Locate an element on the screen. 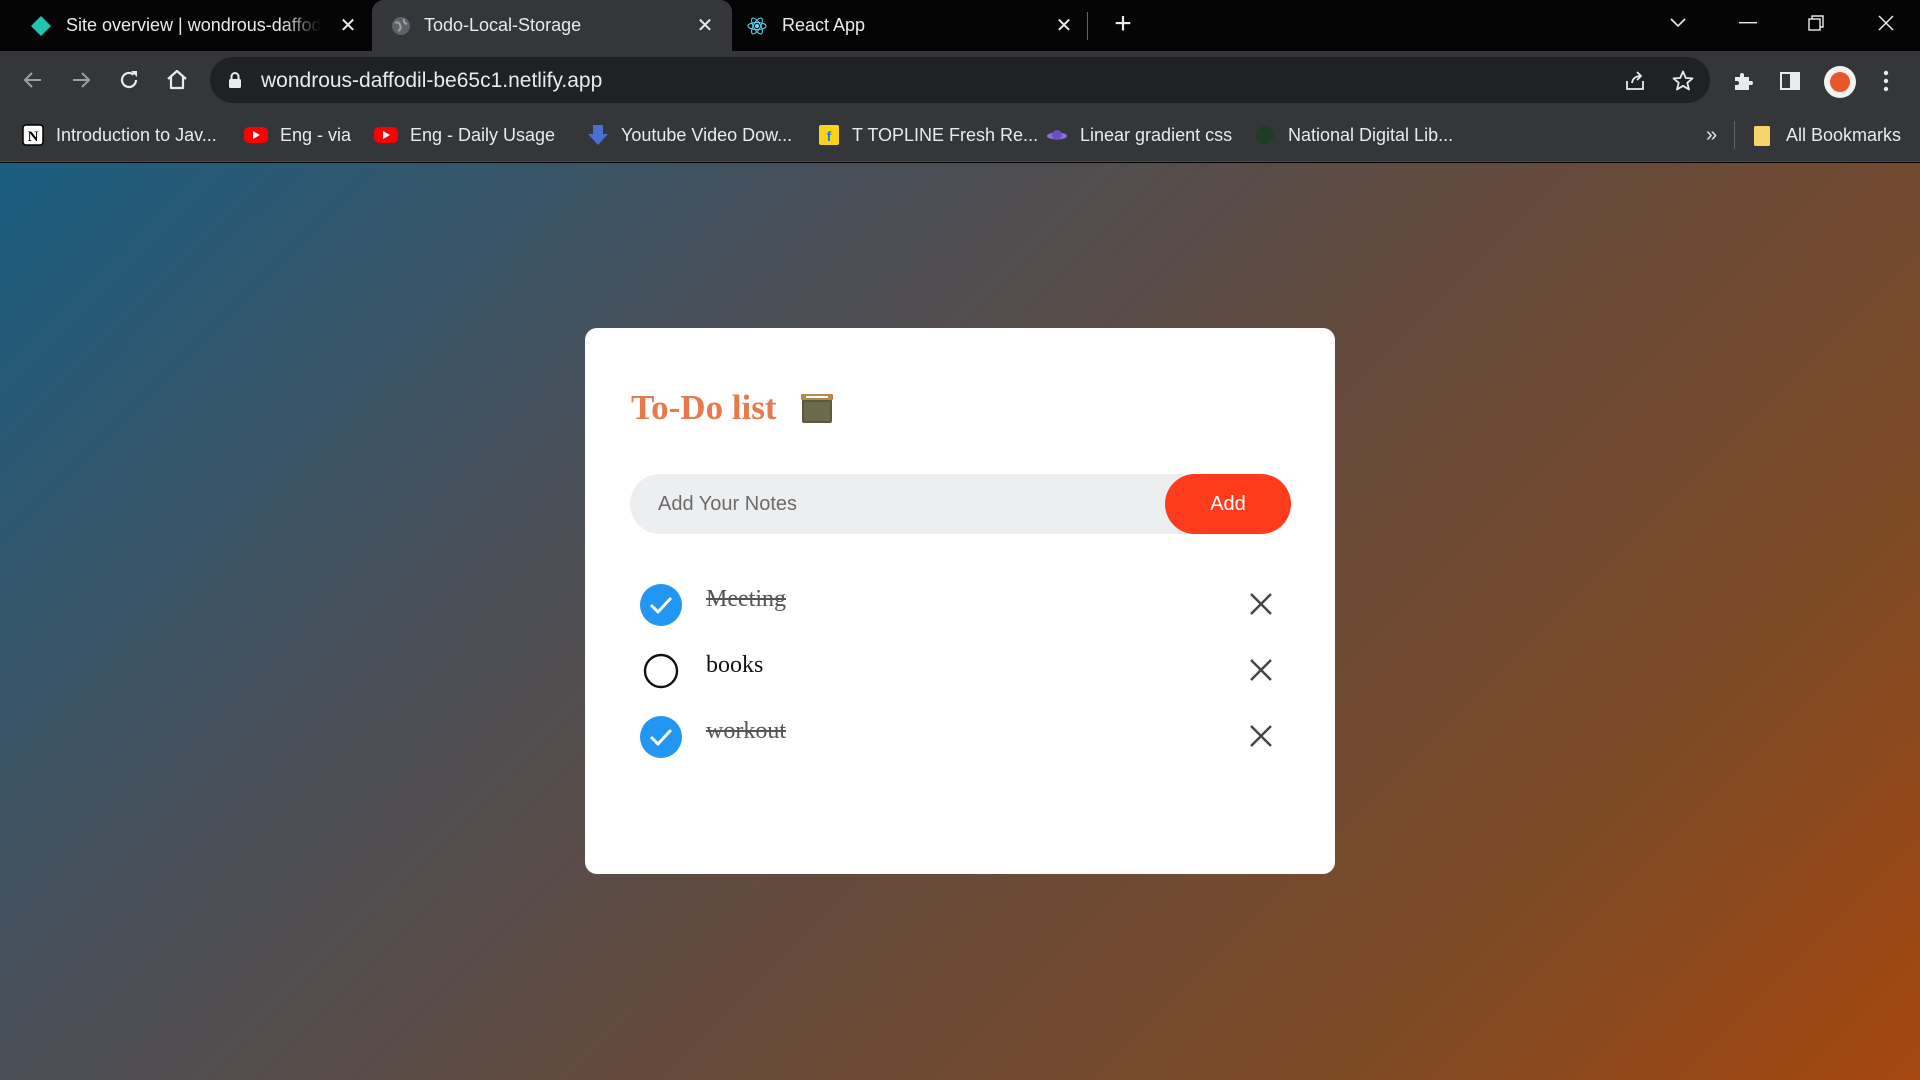 The image size is (1920, 1080). minimize-icon is located at coordinates (1748, 22).